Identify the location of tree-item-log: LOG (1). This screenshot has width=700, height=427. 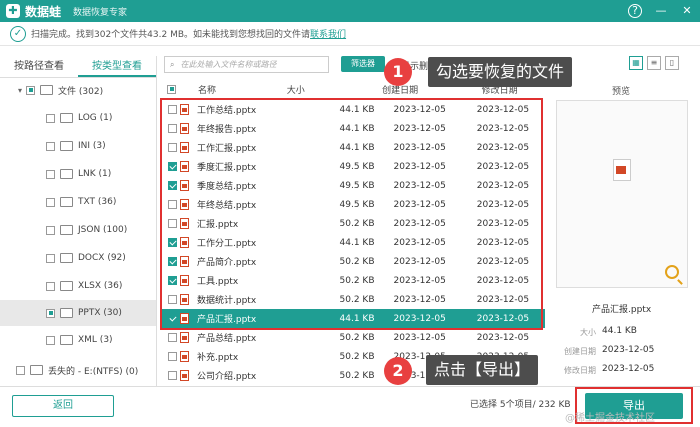
(78, 118).